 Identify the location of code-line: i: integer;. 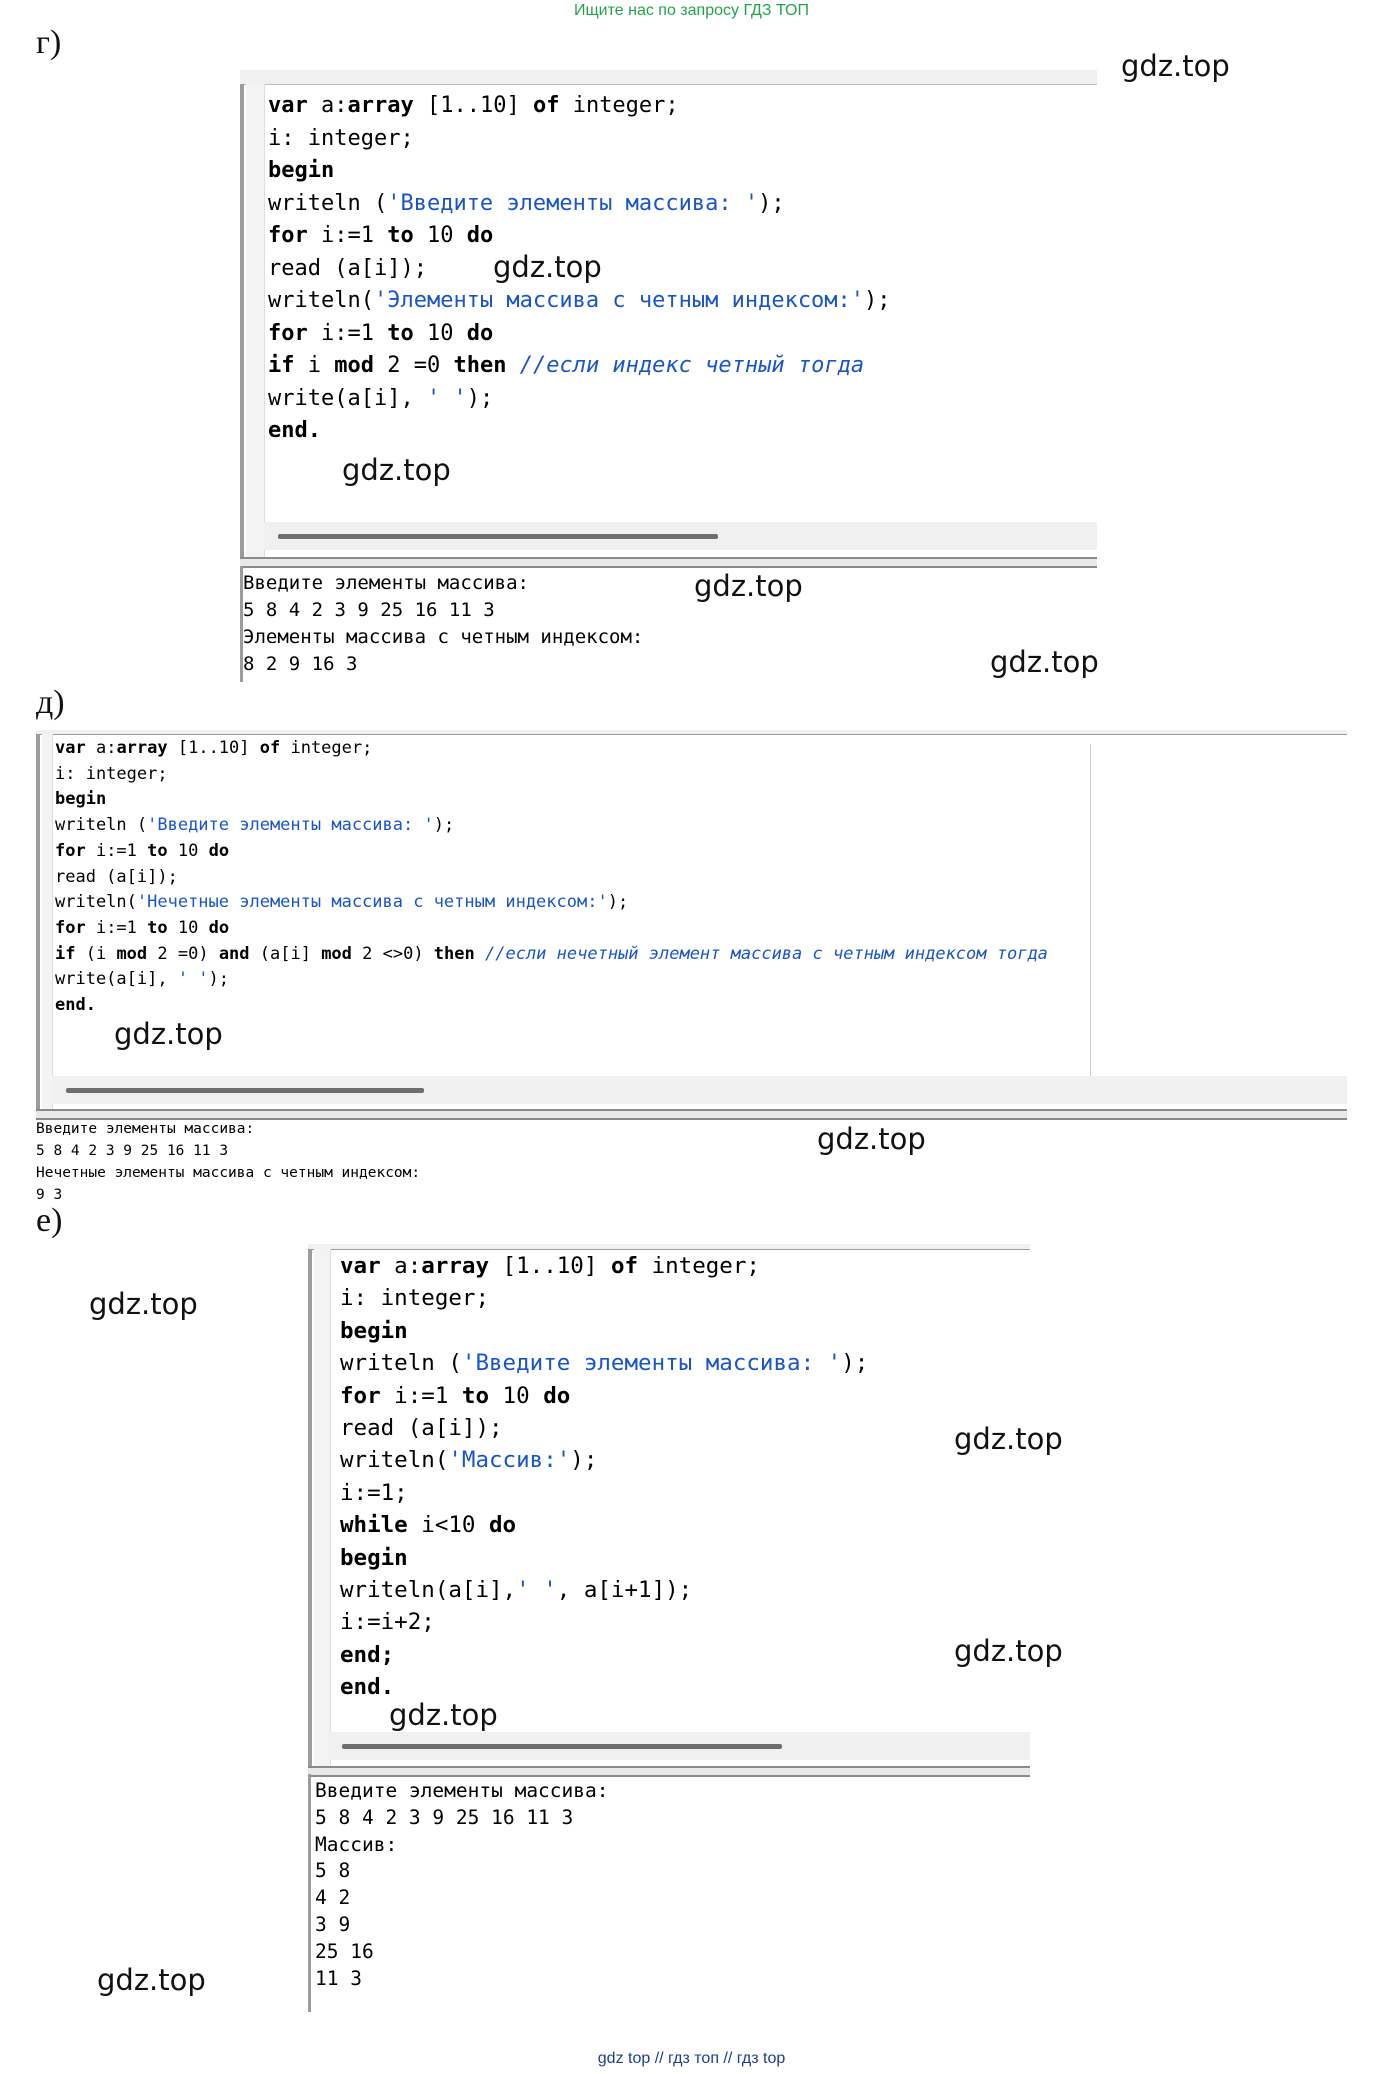
(579, 139).